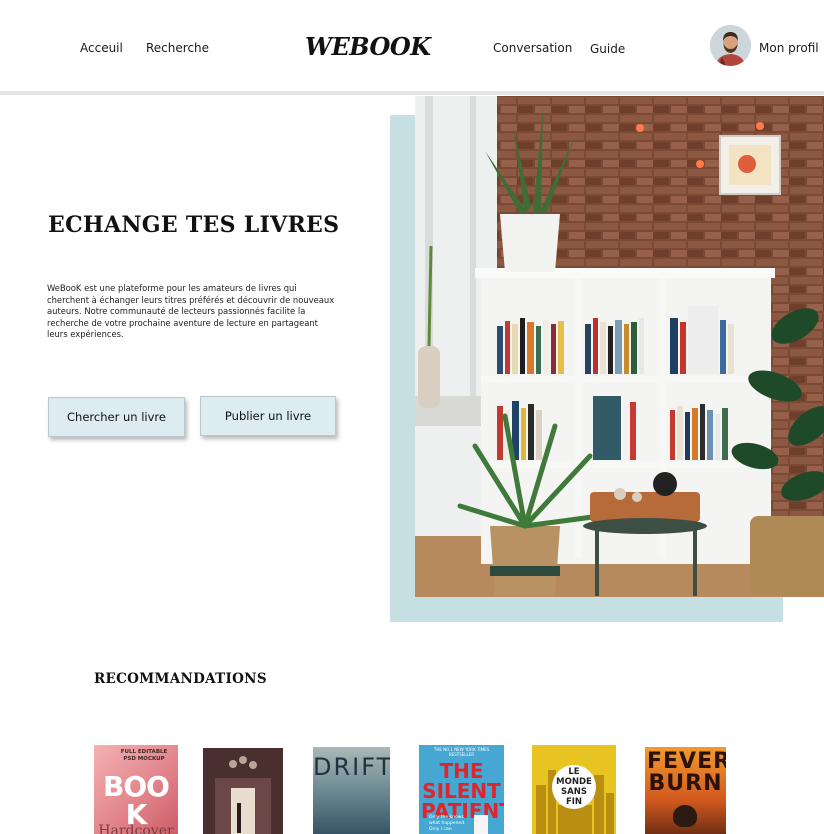  What do you see at coordinates (481, 824) in the screenshot?
I see `book-cover-figure` at bounding box center [481, 824].